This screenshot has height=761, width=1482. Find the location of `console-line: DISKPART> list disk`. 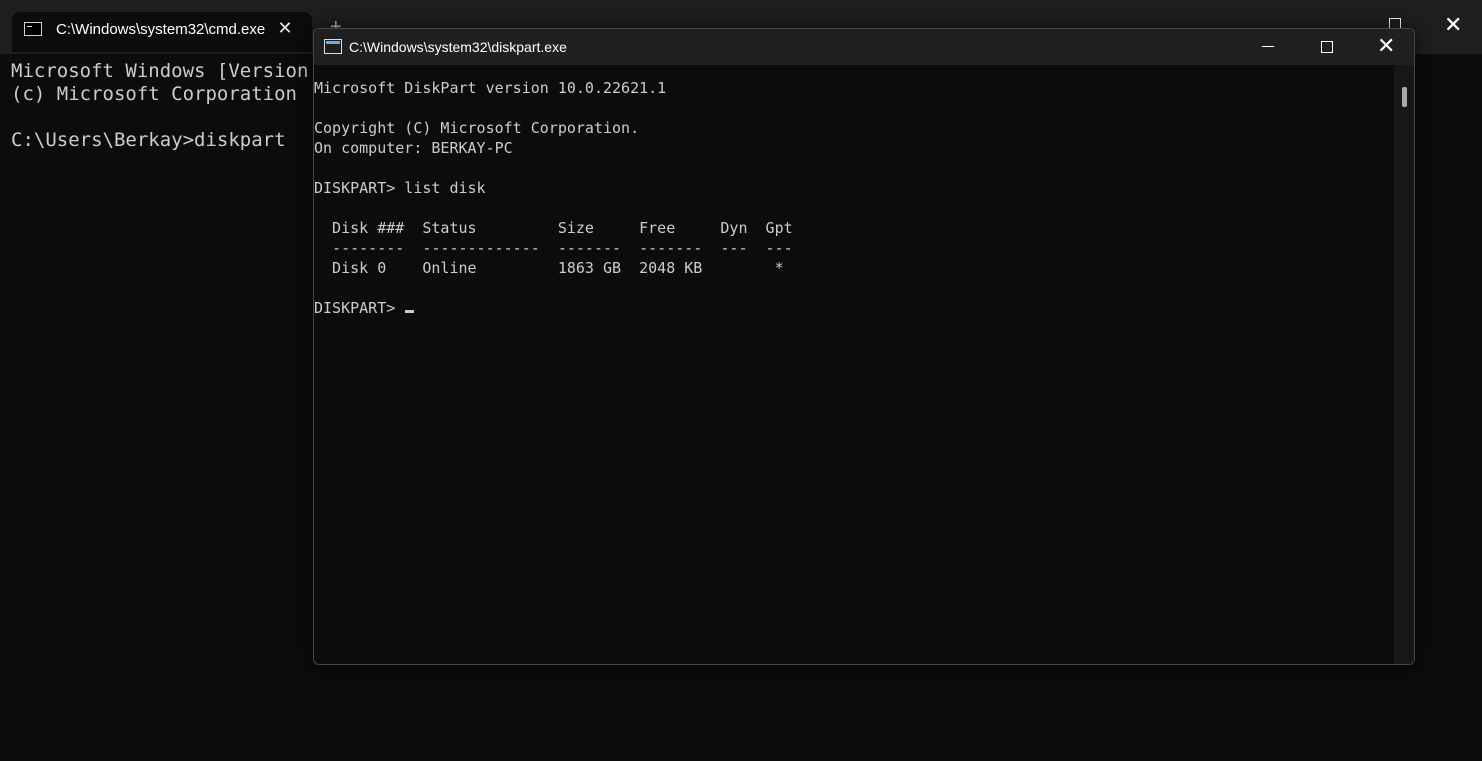

console-line: DISKPART> list disk is located at coordinates (400, 188).